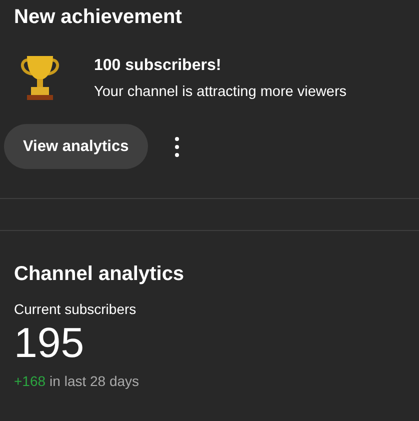 The width and height of the screenshot is (419, 421). I want to click on change-value: +168, so click(30, 381).